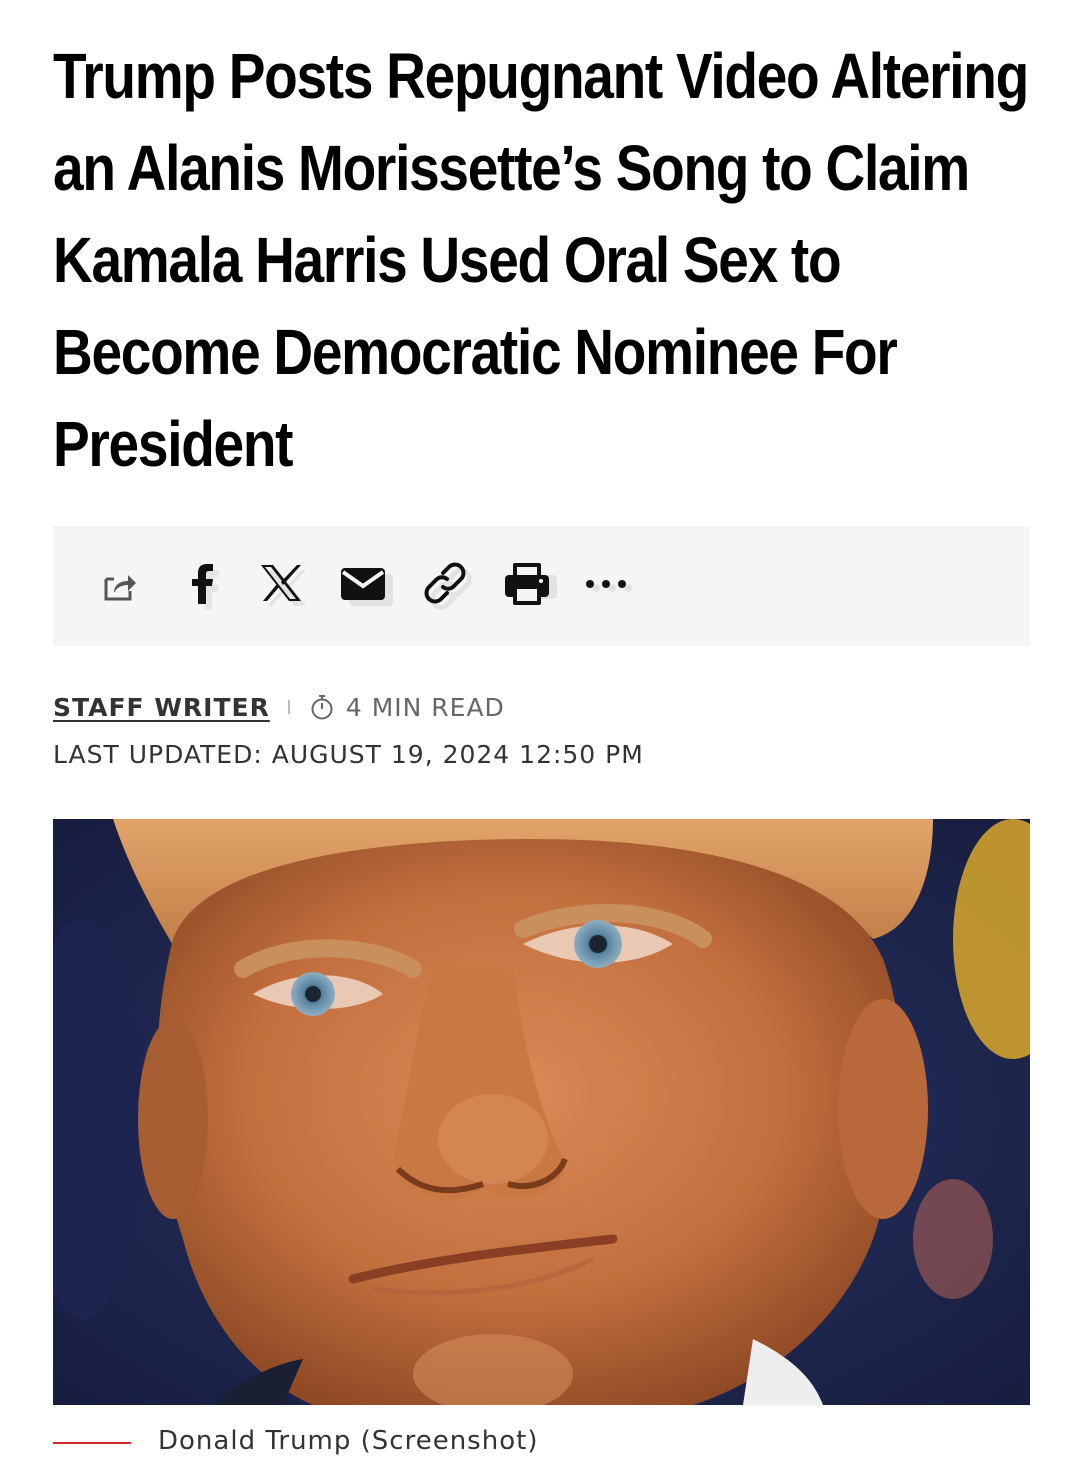 The image size is (1080, 1476). I want to click on print-button, so click(530, 586).